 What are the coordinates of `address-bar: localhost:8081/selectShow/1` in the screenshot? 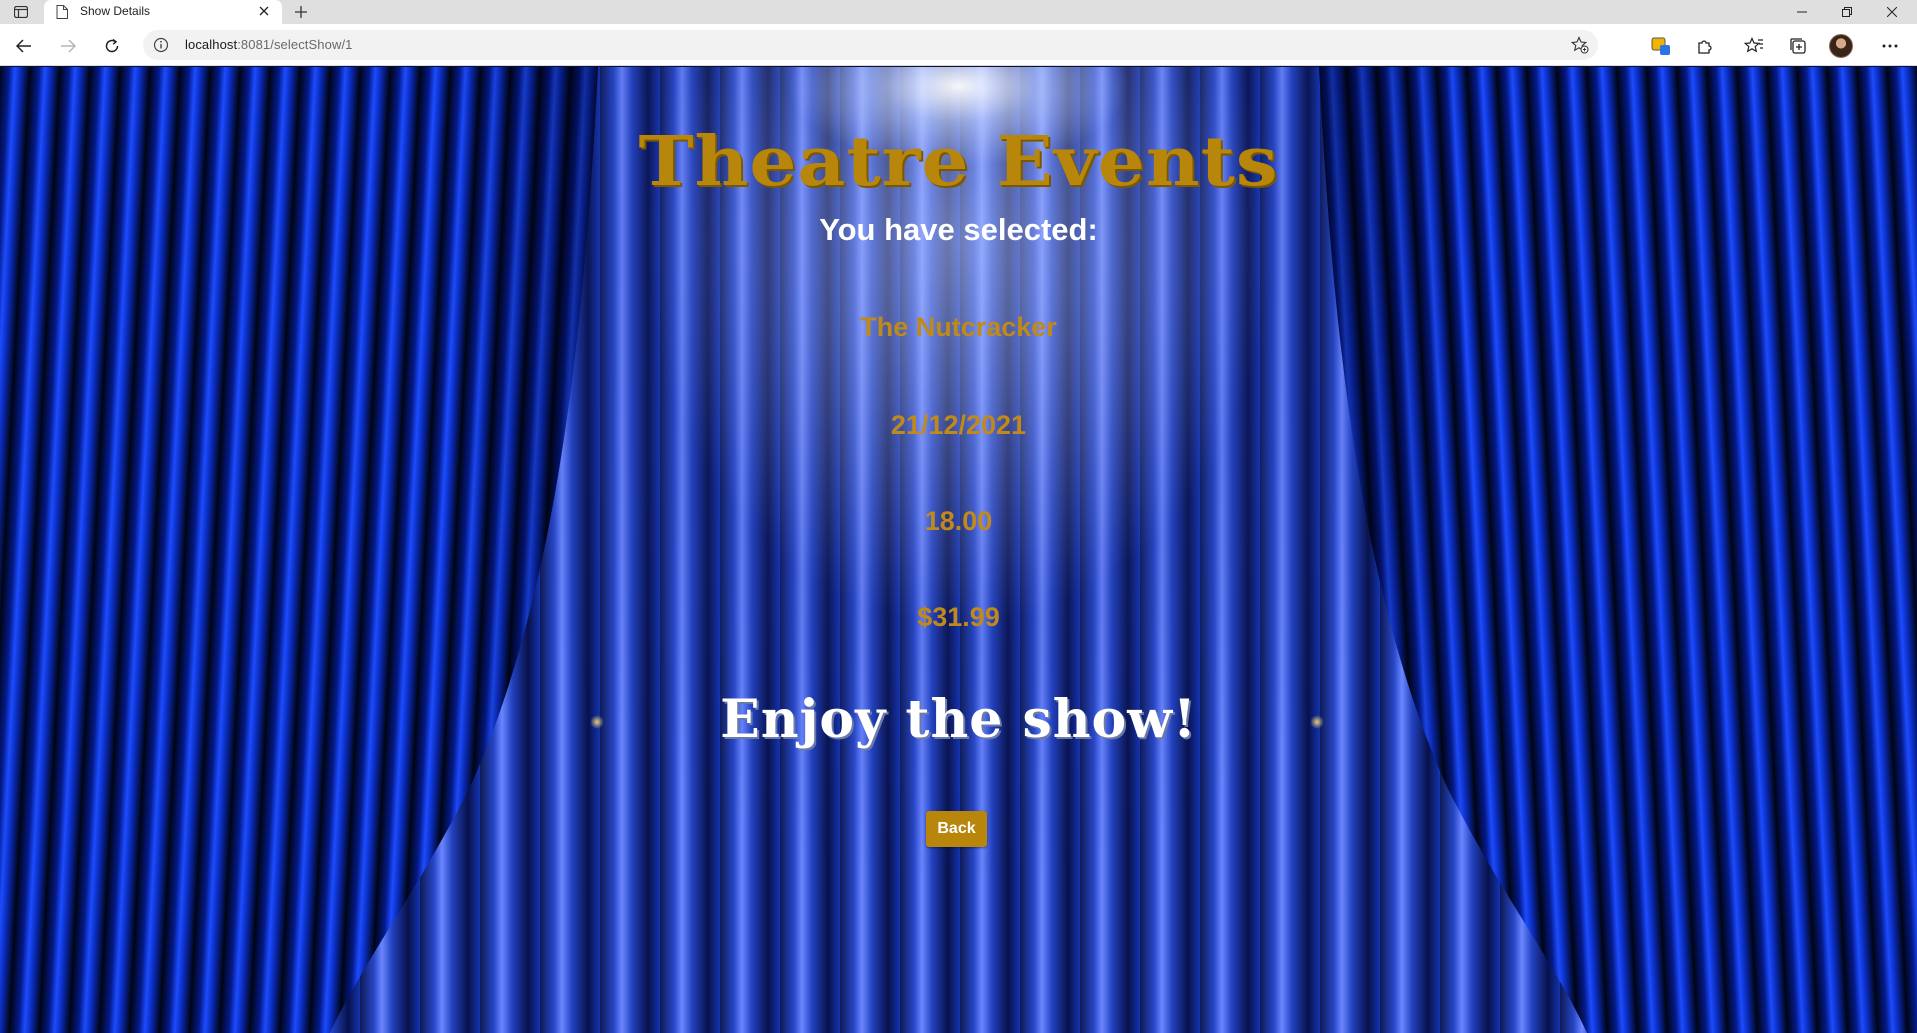 It's located at (870, 45).